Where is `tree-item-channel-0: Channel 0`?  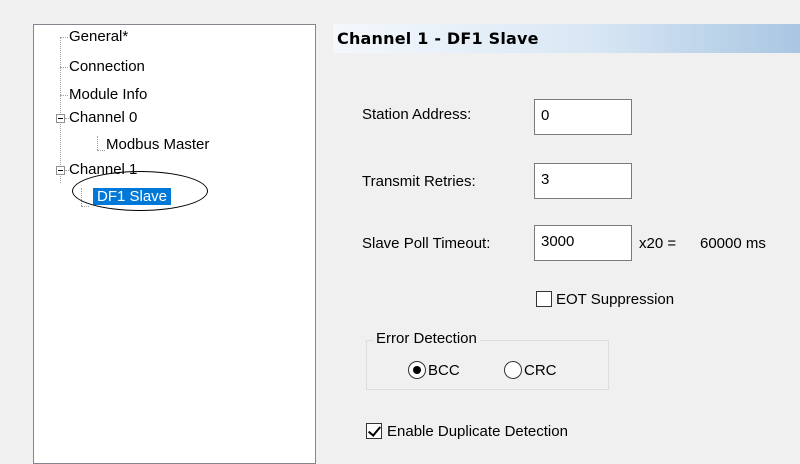 tree-item-channel-0: Channel 0 is located at coordinates (103, 118).